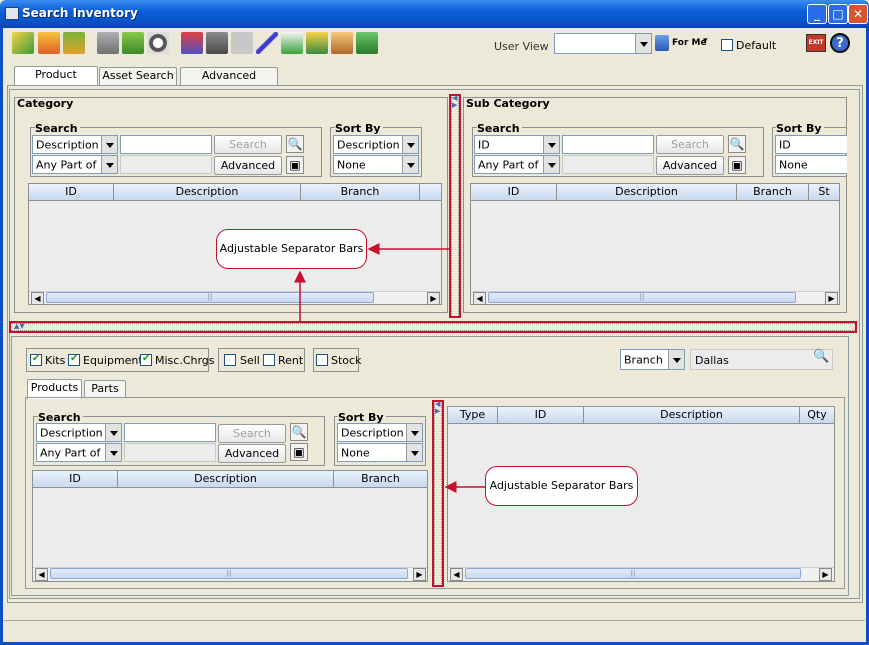 The image size is (869, 645). What do you see at coordinates (380, 479) in the screenshot?
I see `products-col-branch: Branch` at bounding box center [380, 479].